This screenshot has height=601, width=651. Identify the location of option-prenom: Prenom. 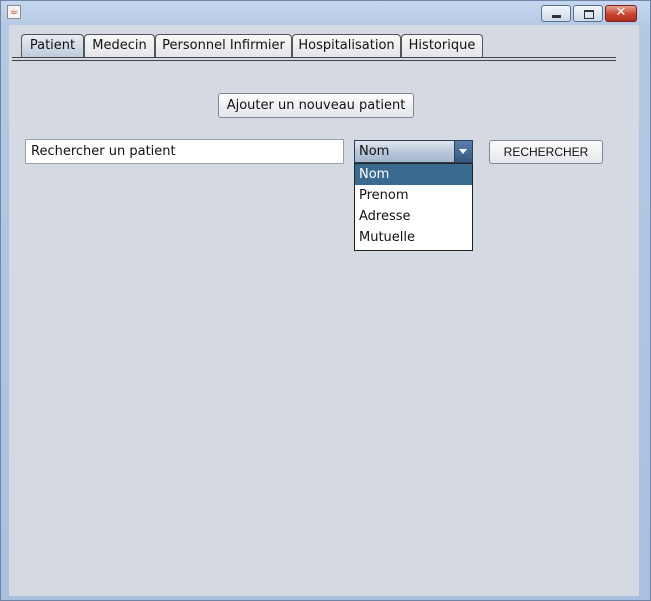
(413, 195).